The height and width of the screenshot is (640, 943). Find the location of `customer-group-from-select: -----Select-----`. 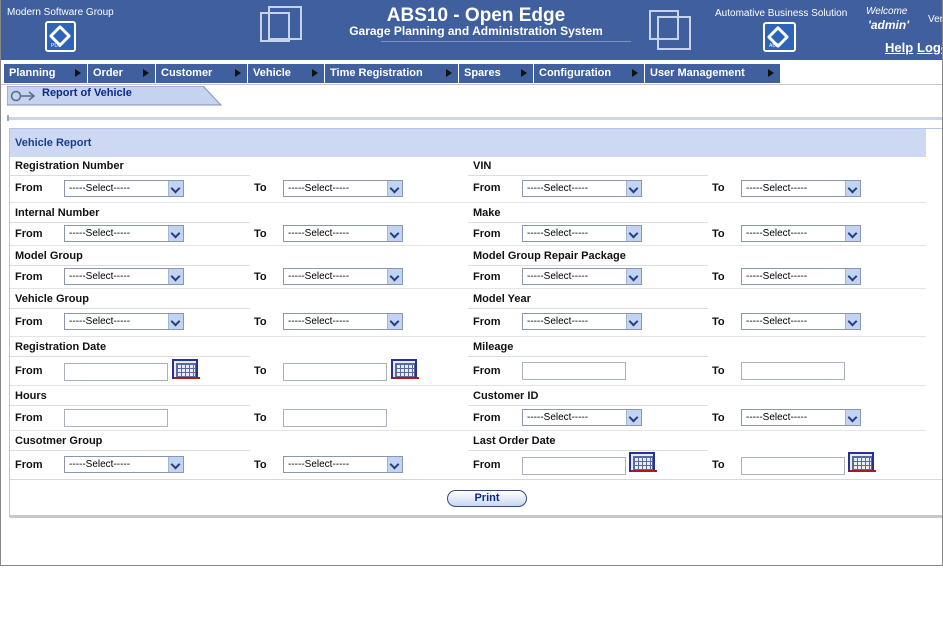

customer-group-from-select: -----Select----- is located at coordinates (124, 464).